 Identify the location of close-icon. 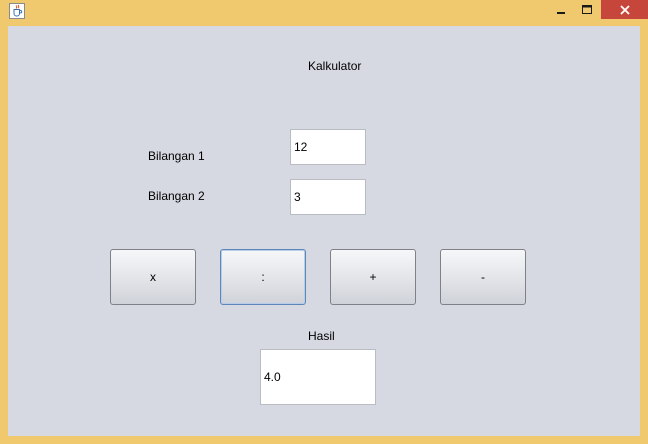
(624, 9).